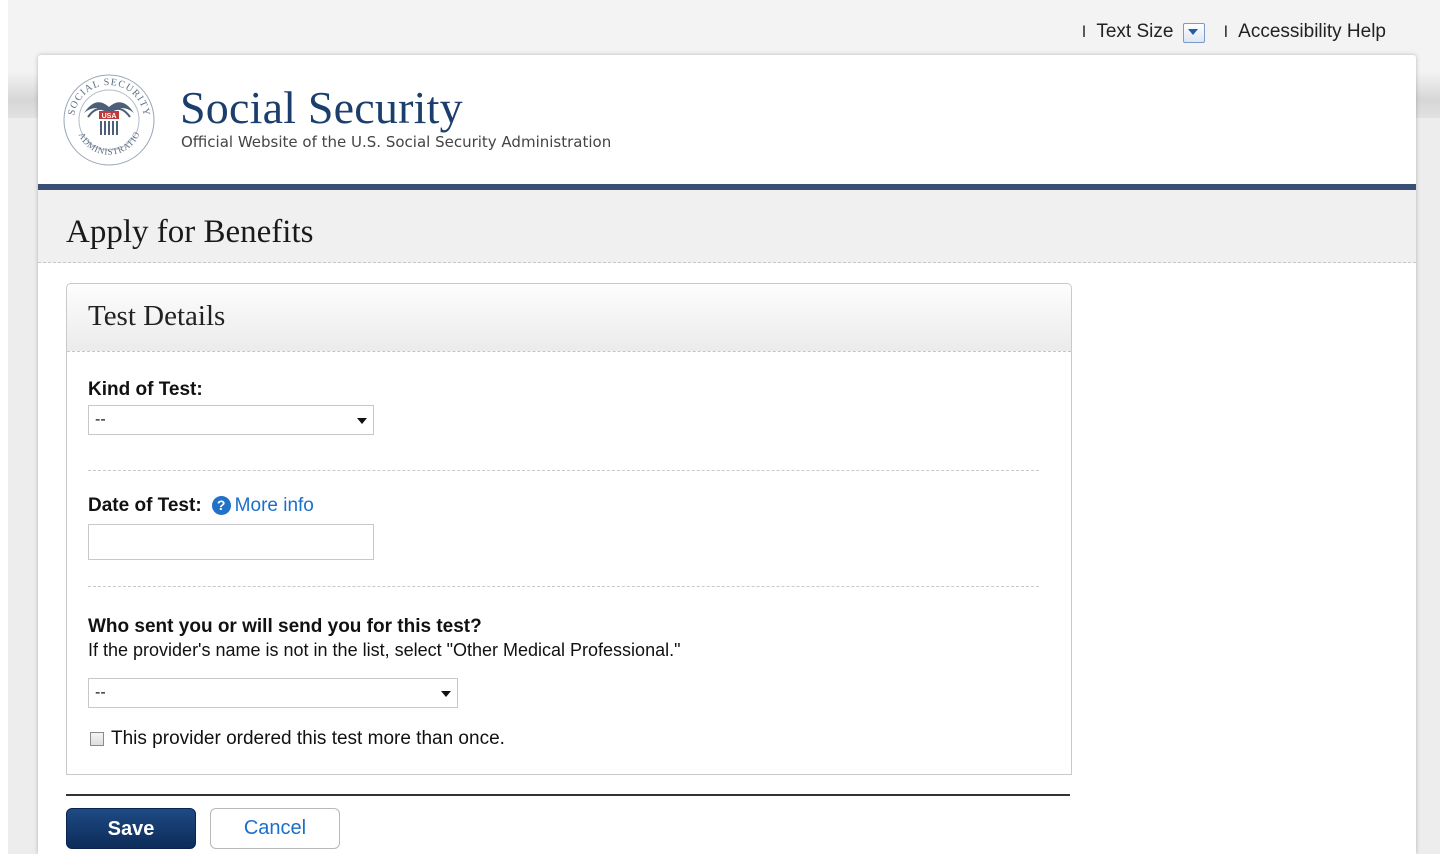 This screenshot has width=1448, height=854. I want to click on multiple-orders-checkbox, so click(97, 739).